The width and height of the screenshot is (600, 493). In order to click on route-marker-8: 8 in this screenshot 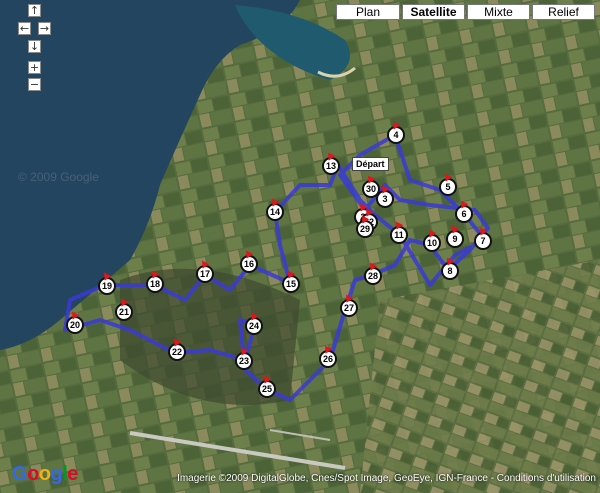, I will do `click(450, 271)`.